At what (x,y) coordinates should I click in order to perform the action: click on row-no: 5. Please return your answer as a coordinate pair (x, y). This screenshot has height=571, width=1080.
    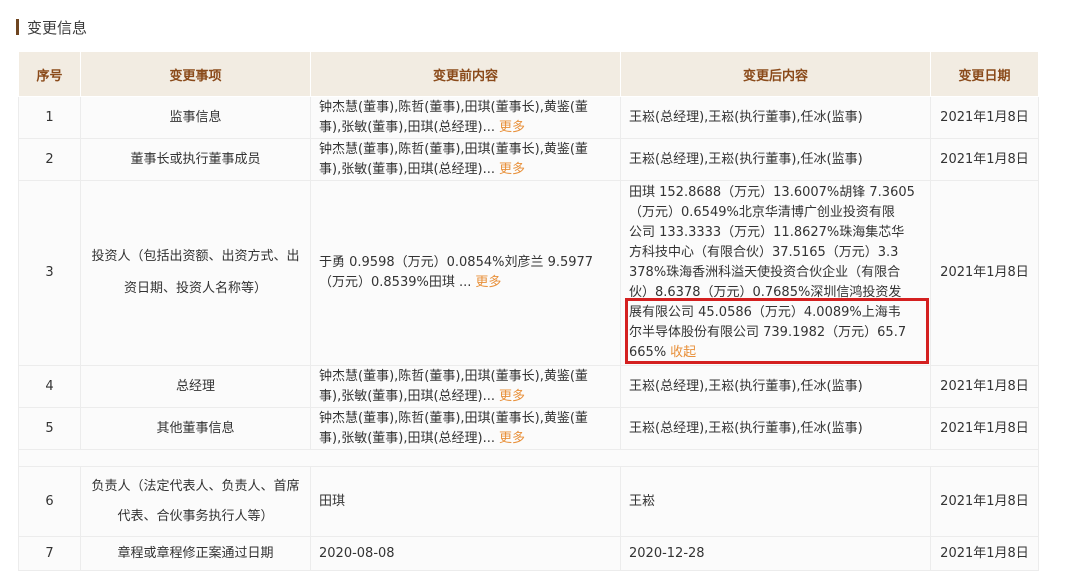
    Looking at the image, I should click on (49, 428).